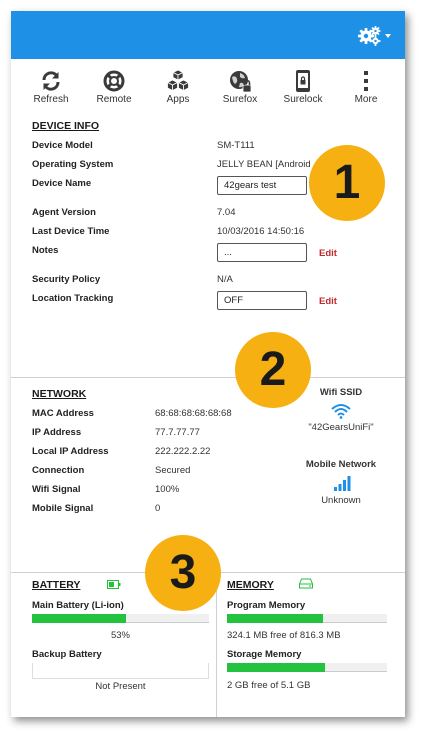 This screenshot has width=424, height=733. I want to click on security-policy-value: N/A, so click(225, 279).